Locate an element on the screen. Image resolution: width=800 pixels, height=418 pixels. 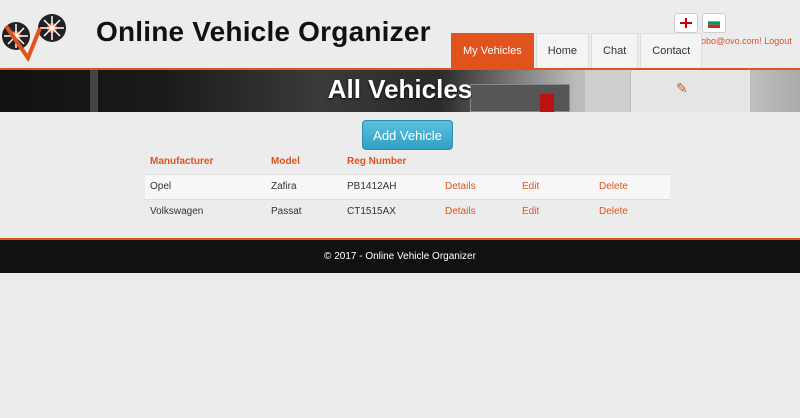
cell-model: Passat is located at coordinates (304, 211).